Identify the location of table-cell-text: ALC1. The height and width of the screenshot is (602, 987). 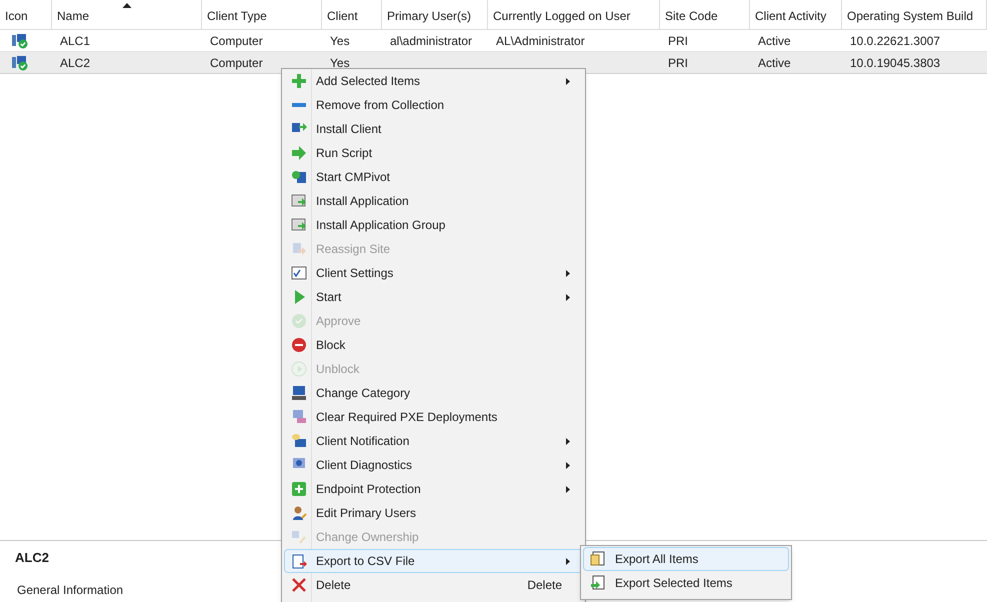
(75, 41).